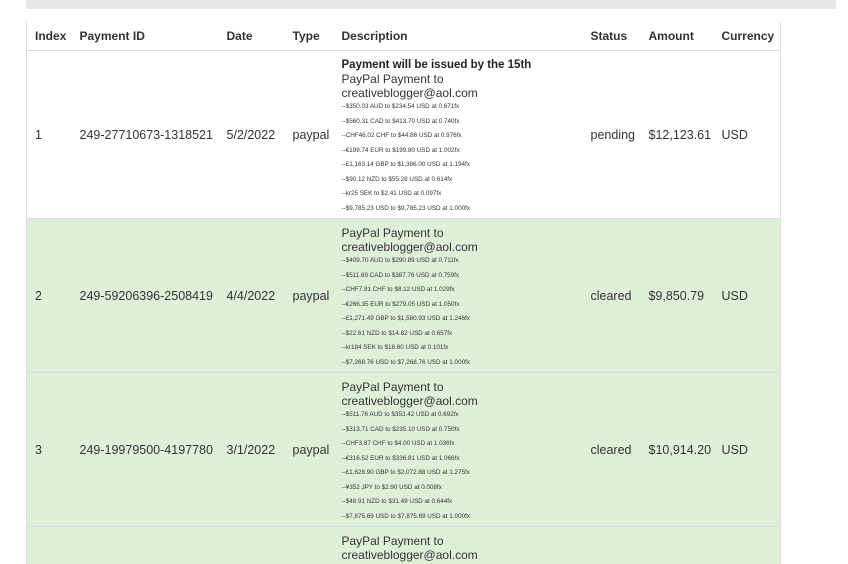  What do you see at coordinates (145, 545) in the screenshot?
I see `cell-payment-id` at bounding box center [145, 545].